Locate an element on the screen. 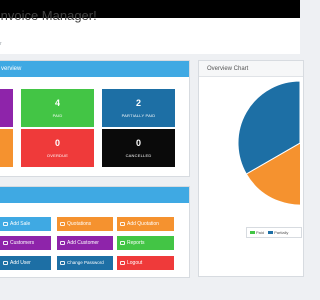 The width and height of the screenshot is (320, 300). quotations-button: Quotations is located at coordinates (85, 224).